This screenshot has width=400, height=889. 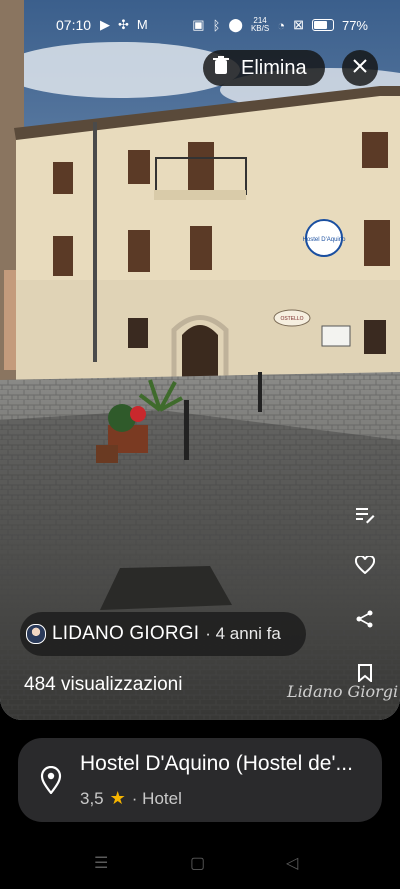 What do you see at coordinates (216, 25) in the screenshot?
I see `bluetooth-icon: ᛒ` at bounding box center [216, 25].